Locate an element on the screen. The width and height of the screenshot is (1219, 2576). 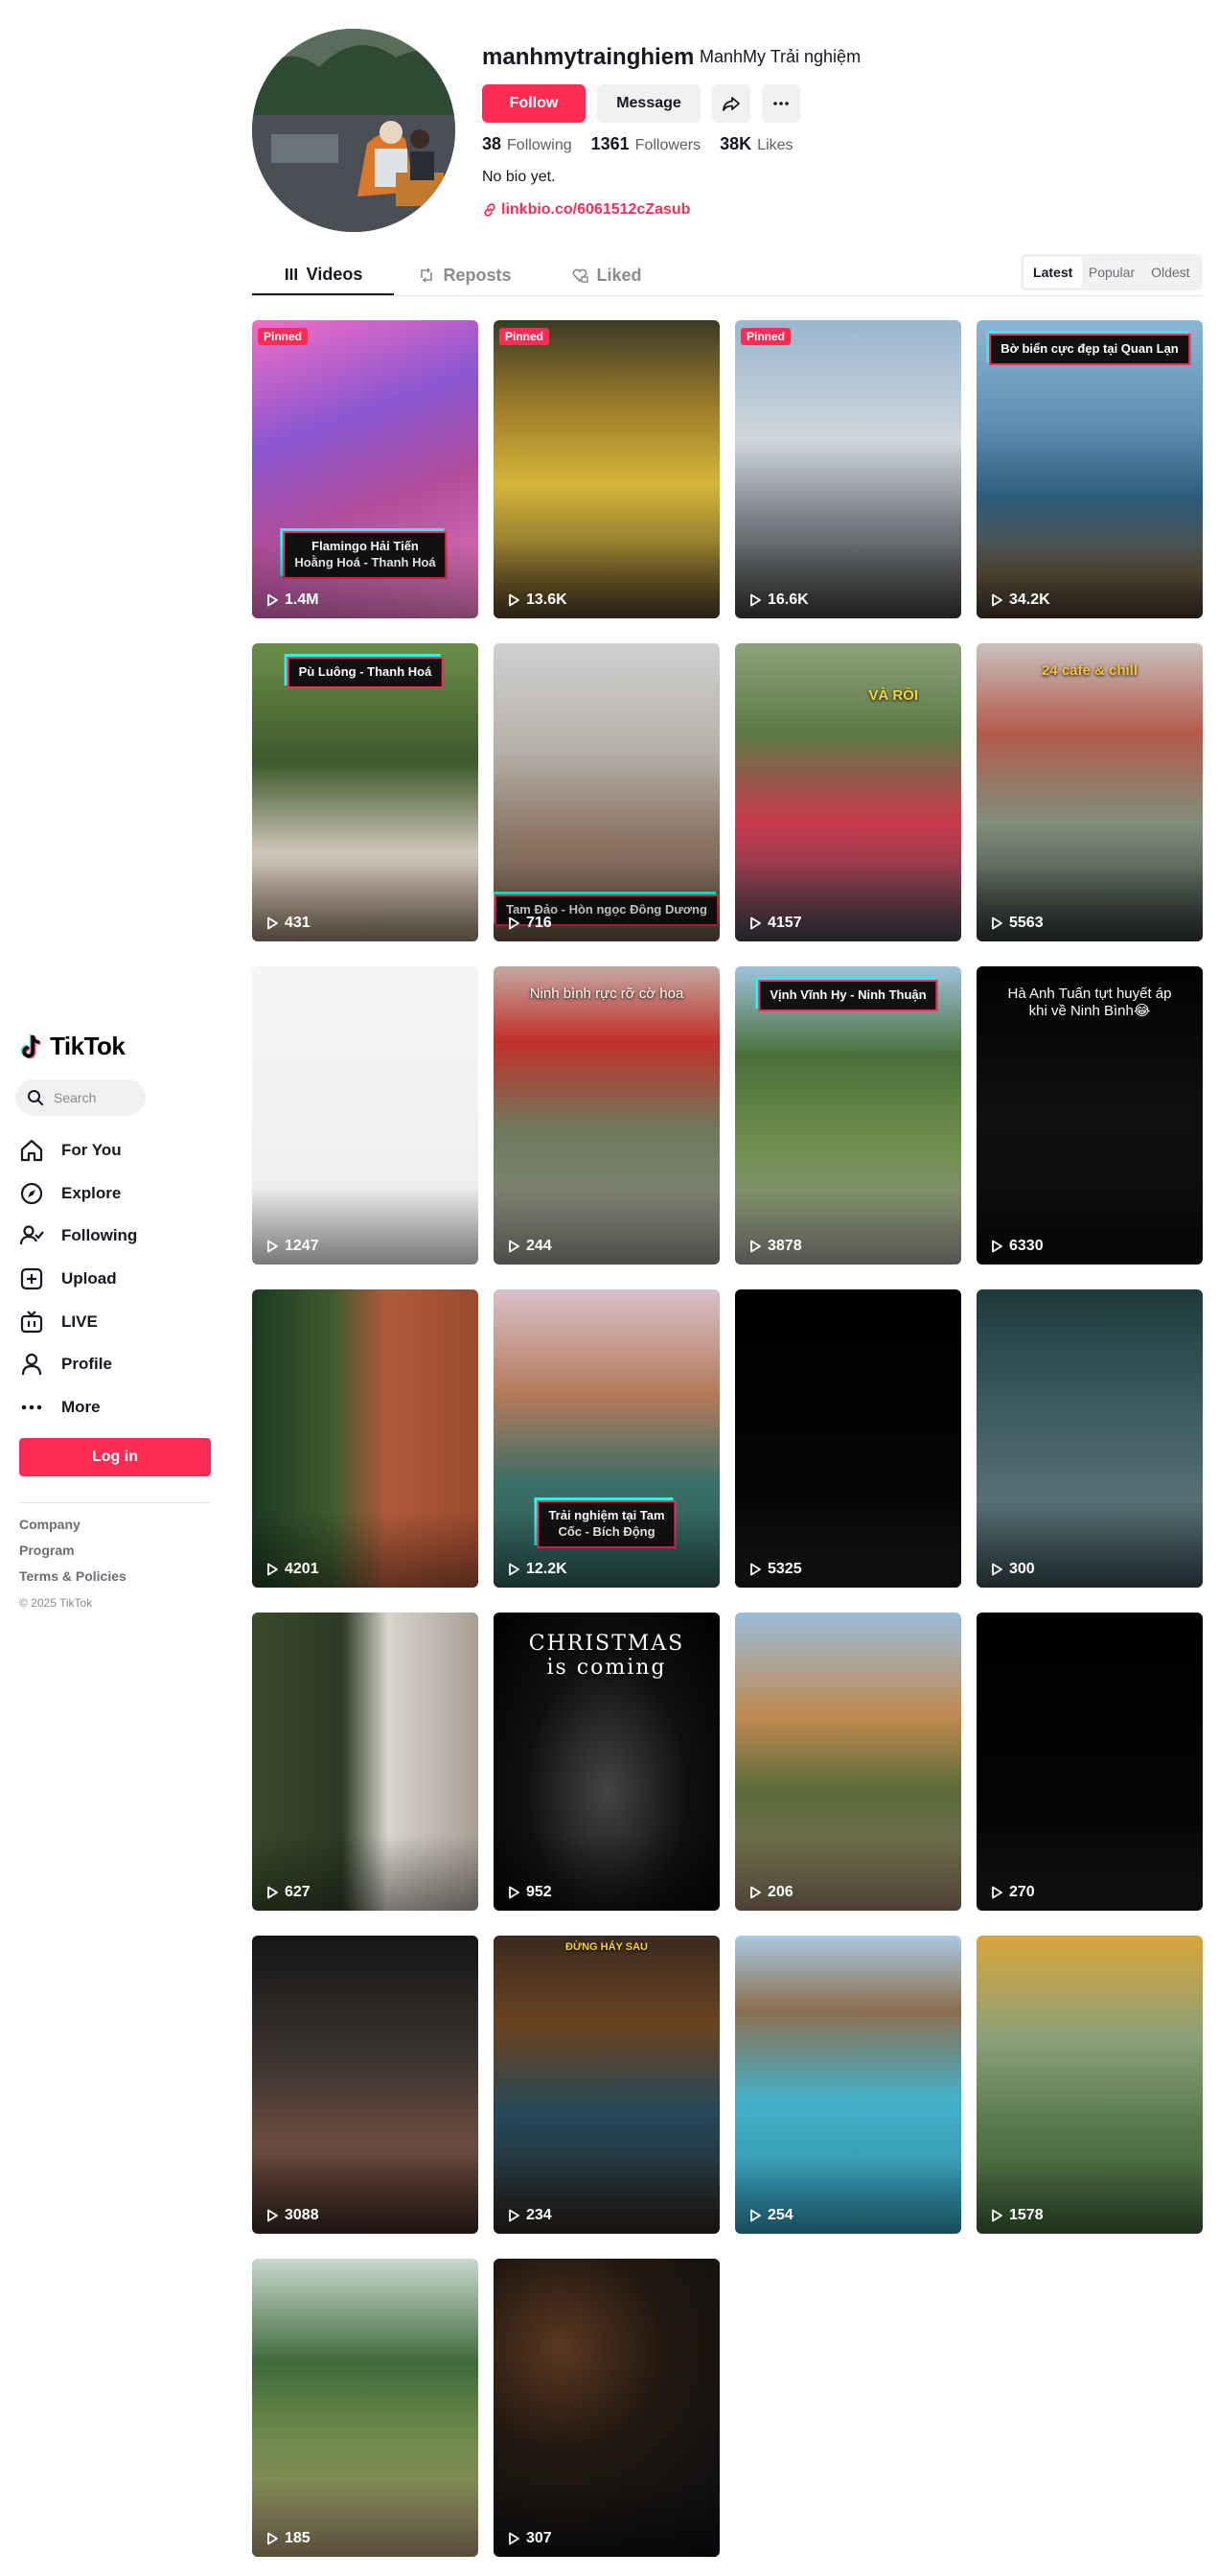
nav-label: Following is located at coordinates (99, 1235).